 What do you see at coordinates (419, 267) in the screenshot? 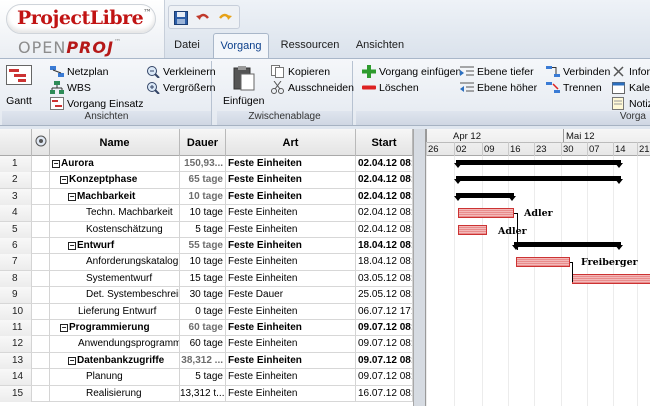
I see `pane-splitter` at bounding box center [419, 267].